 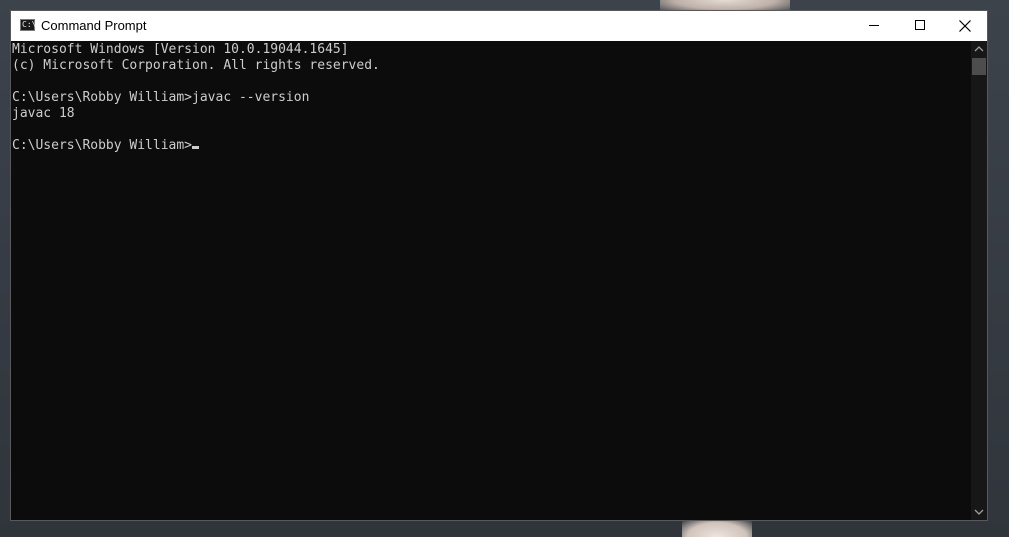 I want to click on console-line: javac 18, so click(x=43, y=113).